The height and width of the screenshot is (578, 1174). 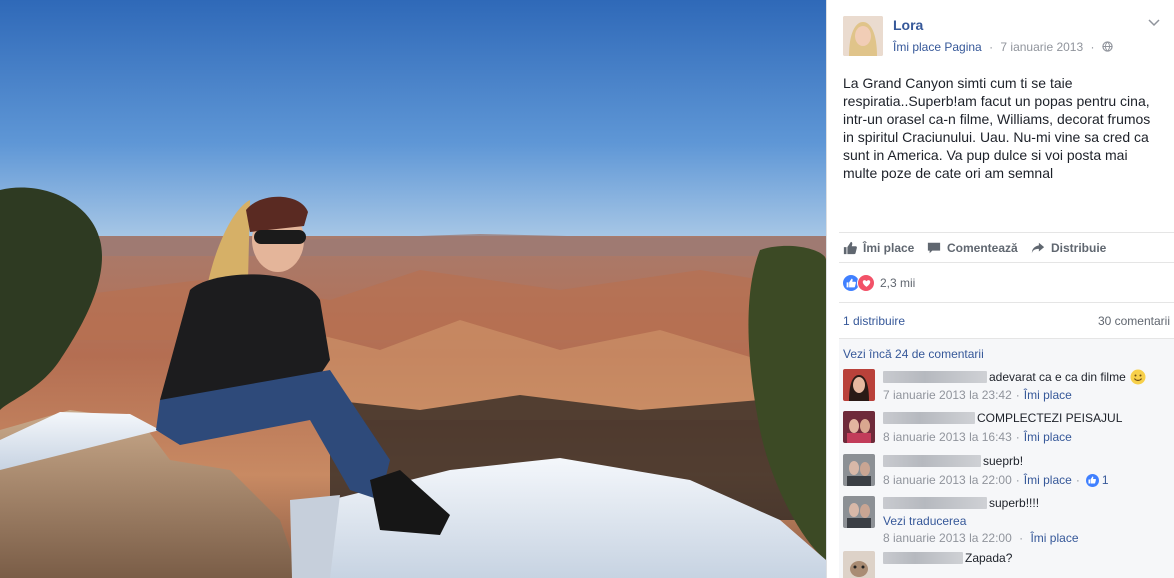 What do you see at coordinates (866, 283) in the screenshot?
I see `love-reaction-icon` at bounding box center [866, 283].